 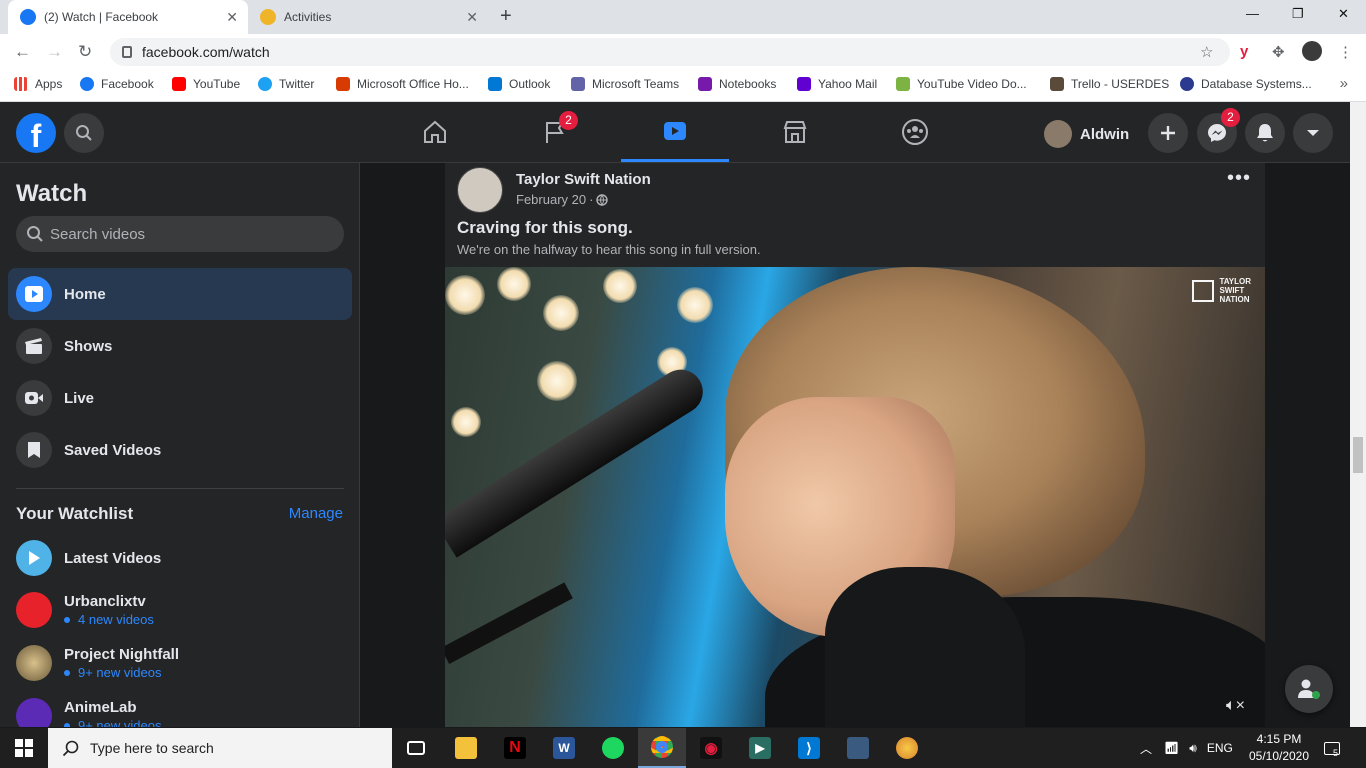 What do you see at coordinates (1345, 52) in the screenshot?
I see `browser-menu-icon: ⋮` at bounding box center [1345, 52].